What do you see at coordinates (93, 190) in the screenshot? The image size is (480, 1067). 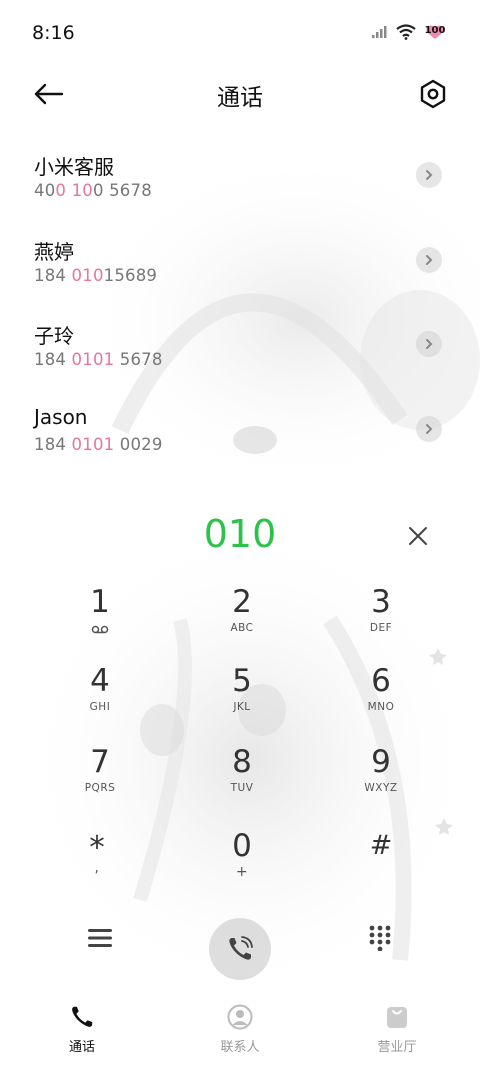 I see `contact-number: 400 100 5678` at bounding box center [93, 190].